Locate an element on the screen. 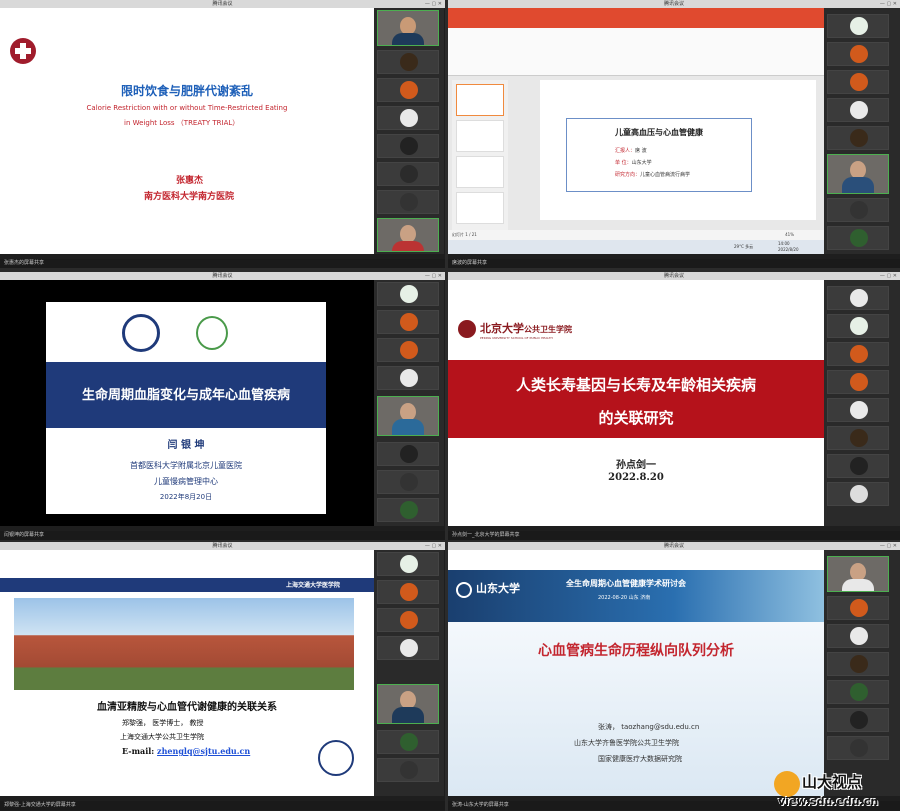 This screenshot has height=811, width=900. slide-date: 2022.8.20 is located at coordinates (636, 477).